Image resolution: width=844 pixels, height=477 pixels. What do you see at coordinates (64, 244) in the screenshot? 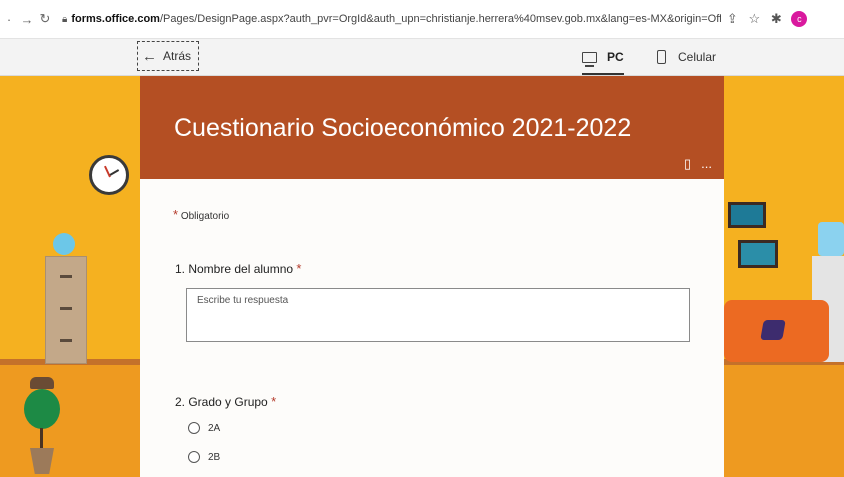
I see `fishbowl-icon` at bounding box center [64, 244].